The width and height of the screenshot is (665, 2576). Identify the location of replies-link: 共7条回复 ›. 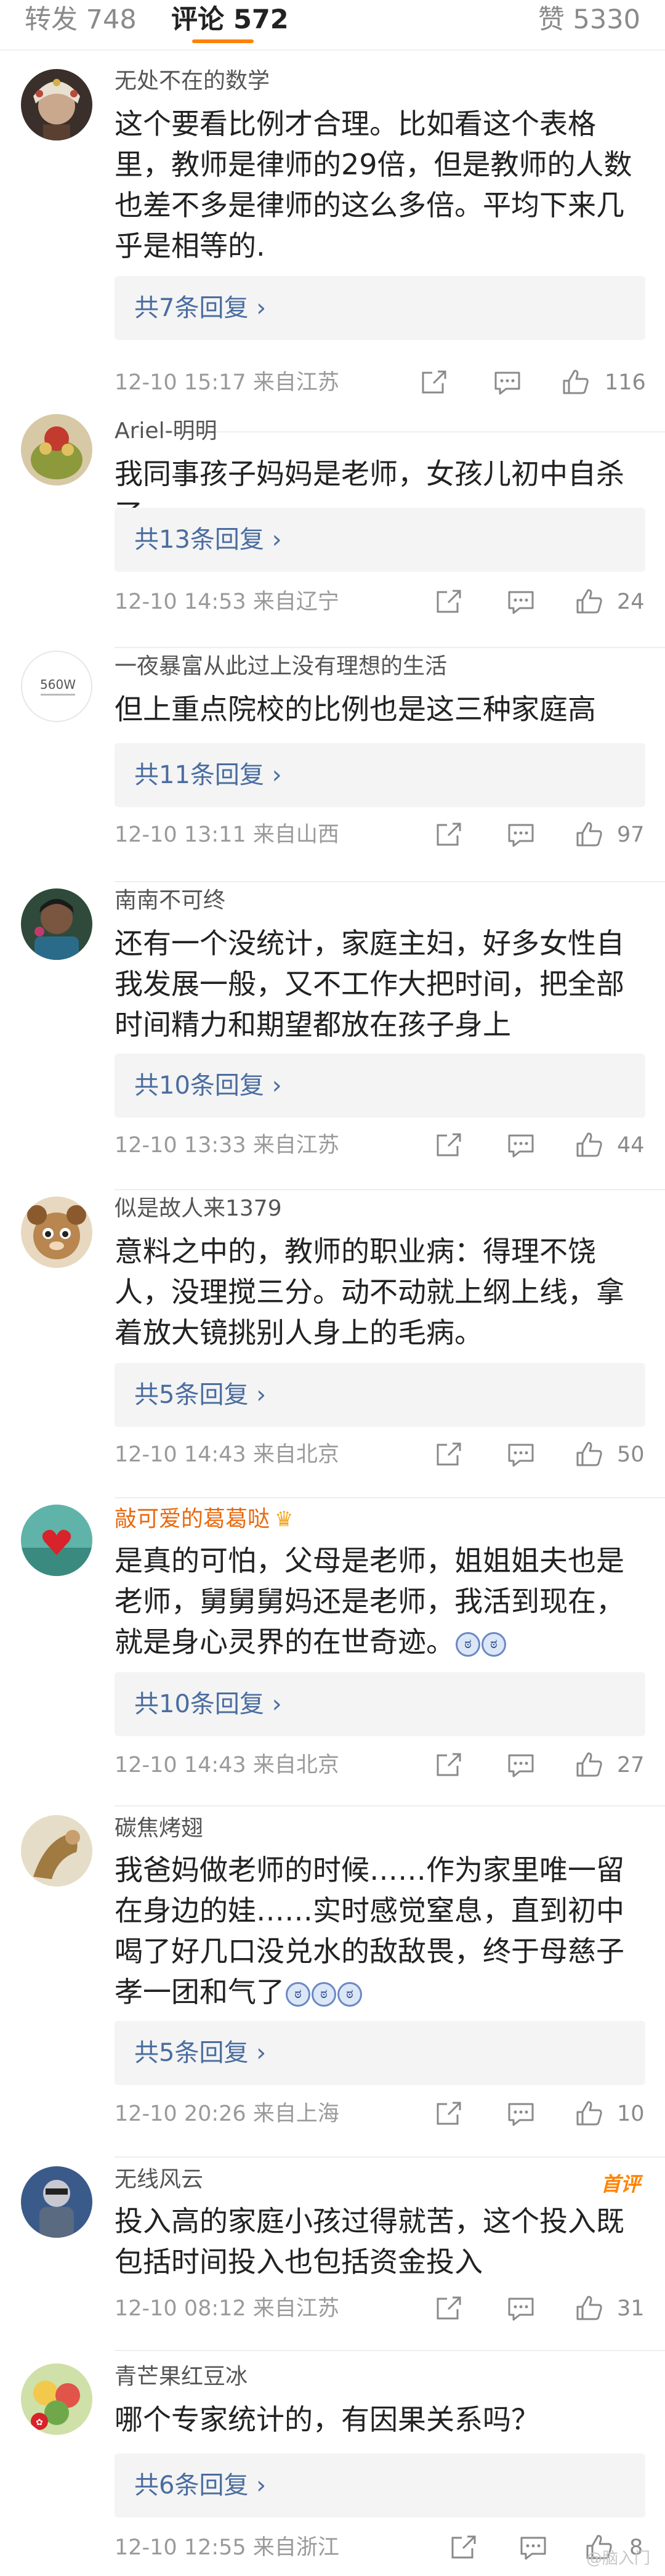
(380, 308).